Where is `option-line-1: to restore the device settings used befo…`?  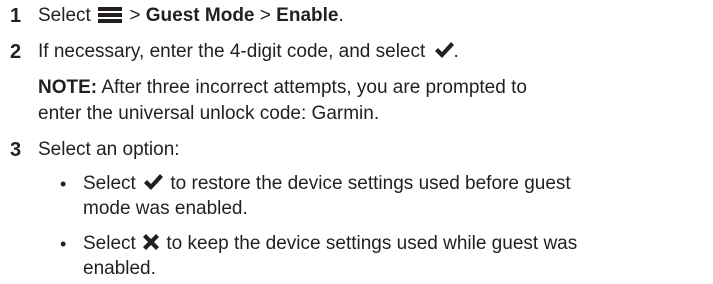
option-line-1: to restore the device settings used befo… is located at coordinates (370, 183).